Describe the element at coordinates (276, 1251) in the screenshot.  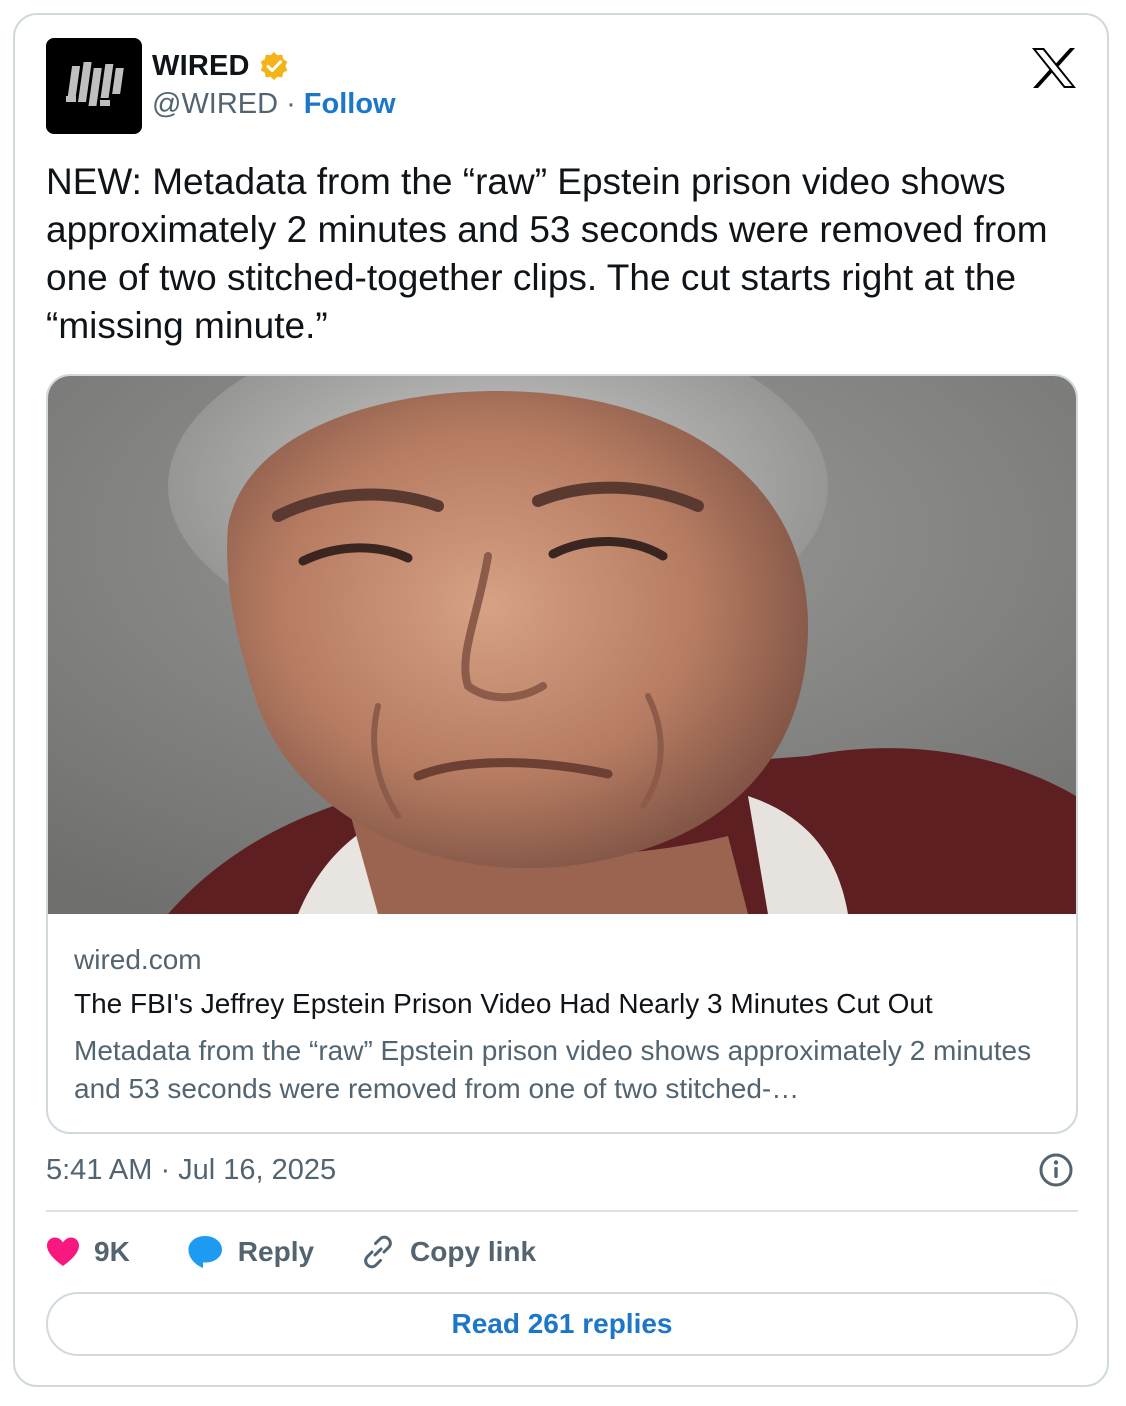
I see `reply-label: Reply` at that location.